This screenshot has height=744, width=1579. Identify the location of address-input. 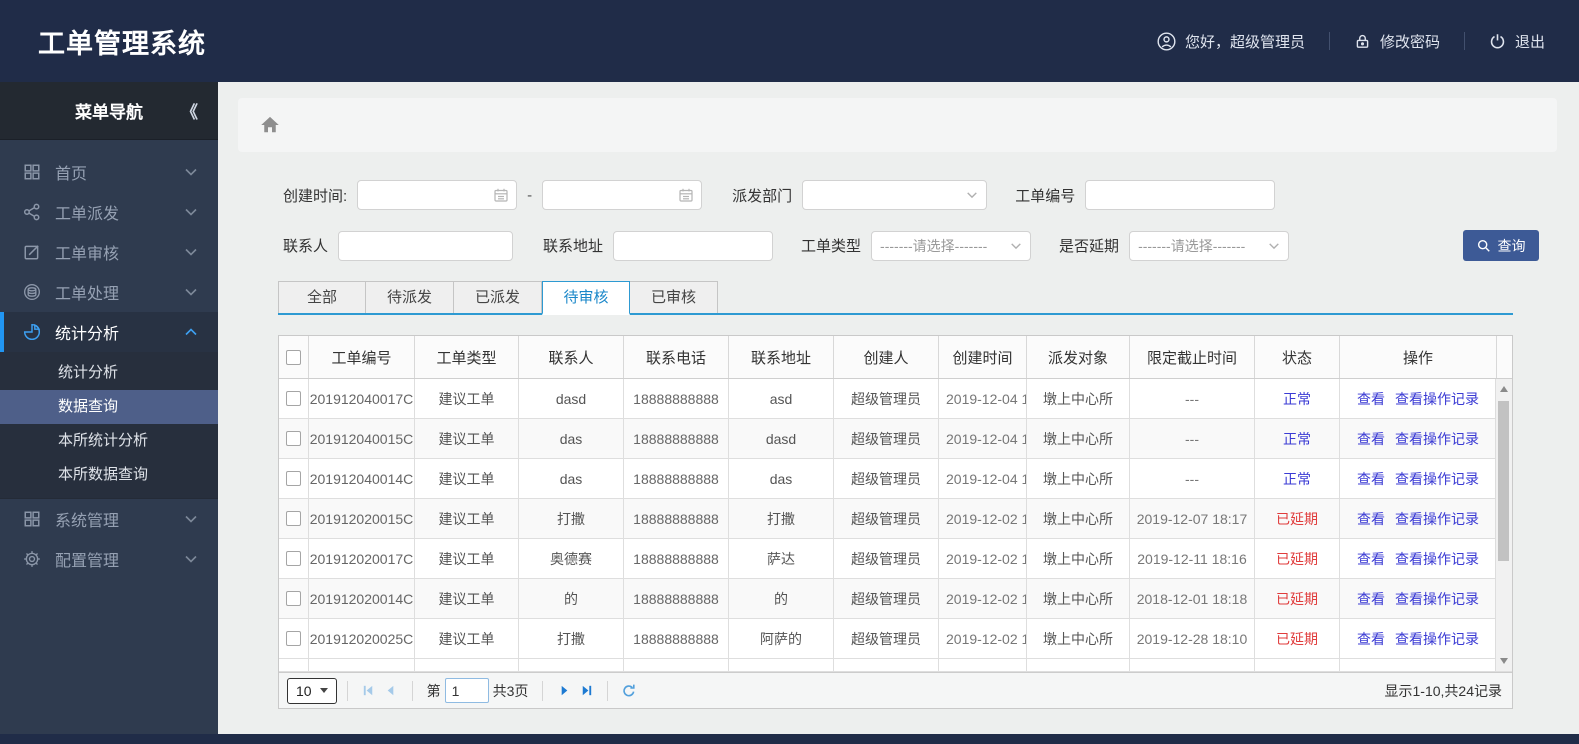
(693, 245).